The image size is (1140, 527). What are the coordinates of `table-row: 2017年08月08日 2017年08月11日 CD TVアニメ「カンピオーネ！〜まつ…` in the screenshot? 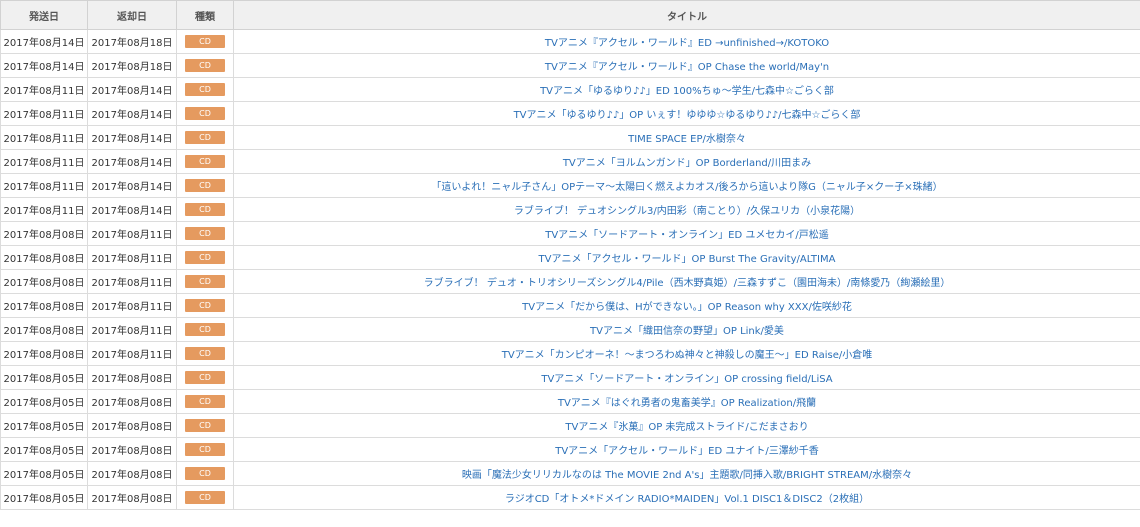 It's located at (570, 353).